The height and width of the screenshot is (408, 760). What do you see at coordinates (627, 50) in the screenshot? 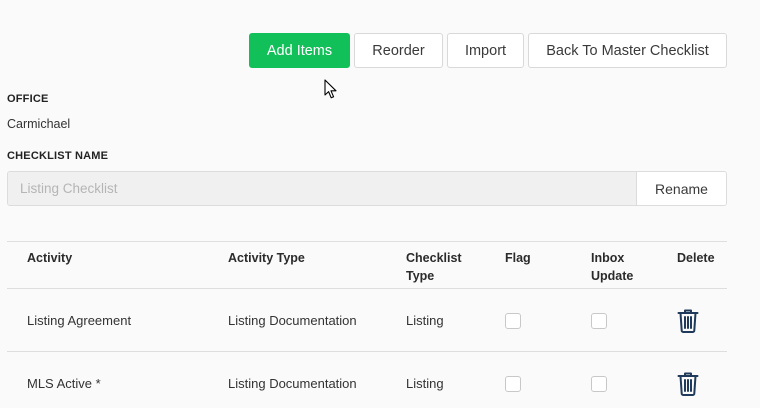
I see `back-to-master-checklist-button: Back To Master Checklist` at bounding box center [627, 50].